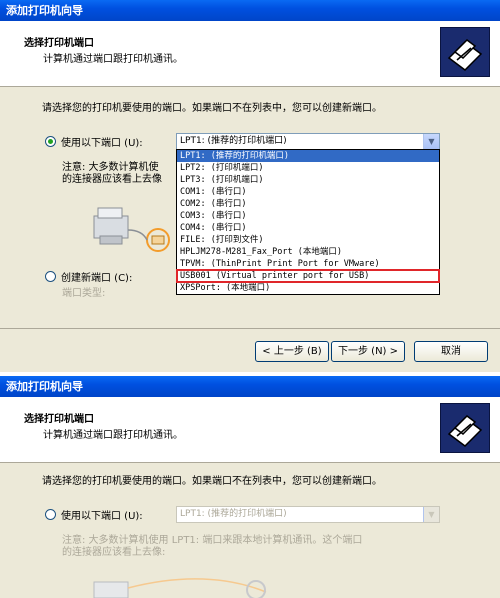  I want to click on divider, so click(250, 328).